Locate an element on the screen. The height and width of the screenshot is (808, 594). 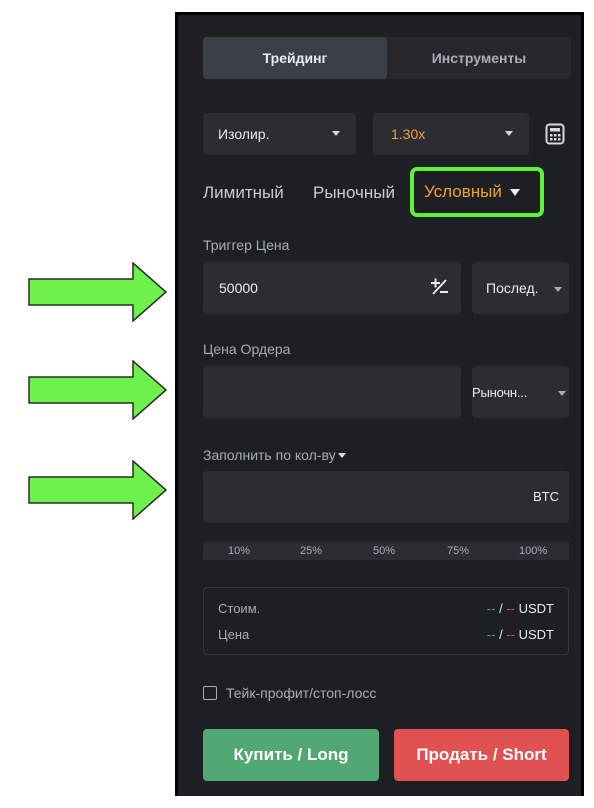
cost-value-min: -- is located at coordinates (491, 608).